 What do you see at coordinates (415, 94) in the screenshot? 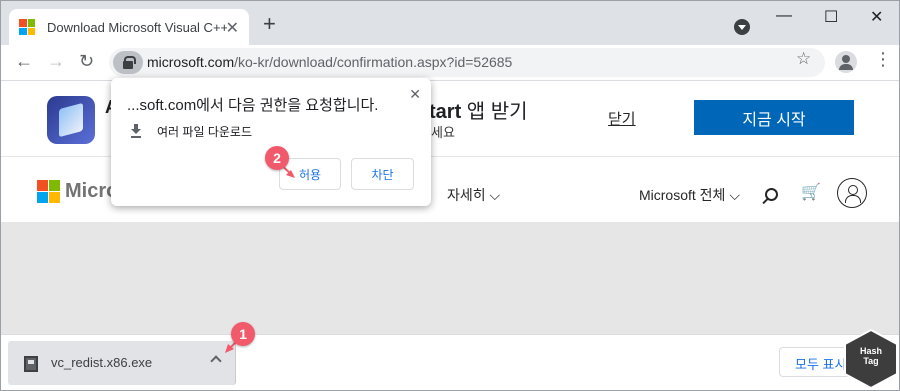
I see `popup-close-icon: ✕` at bounding box center [415, 94].